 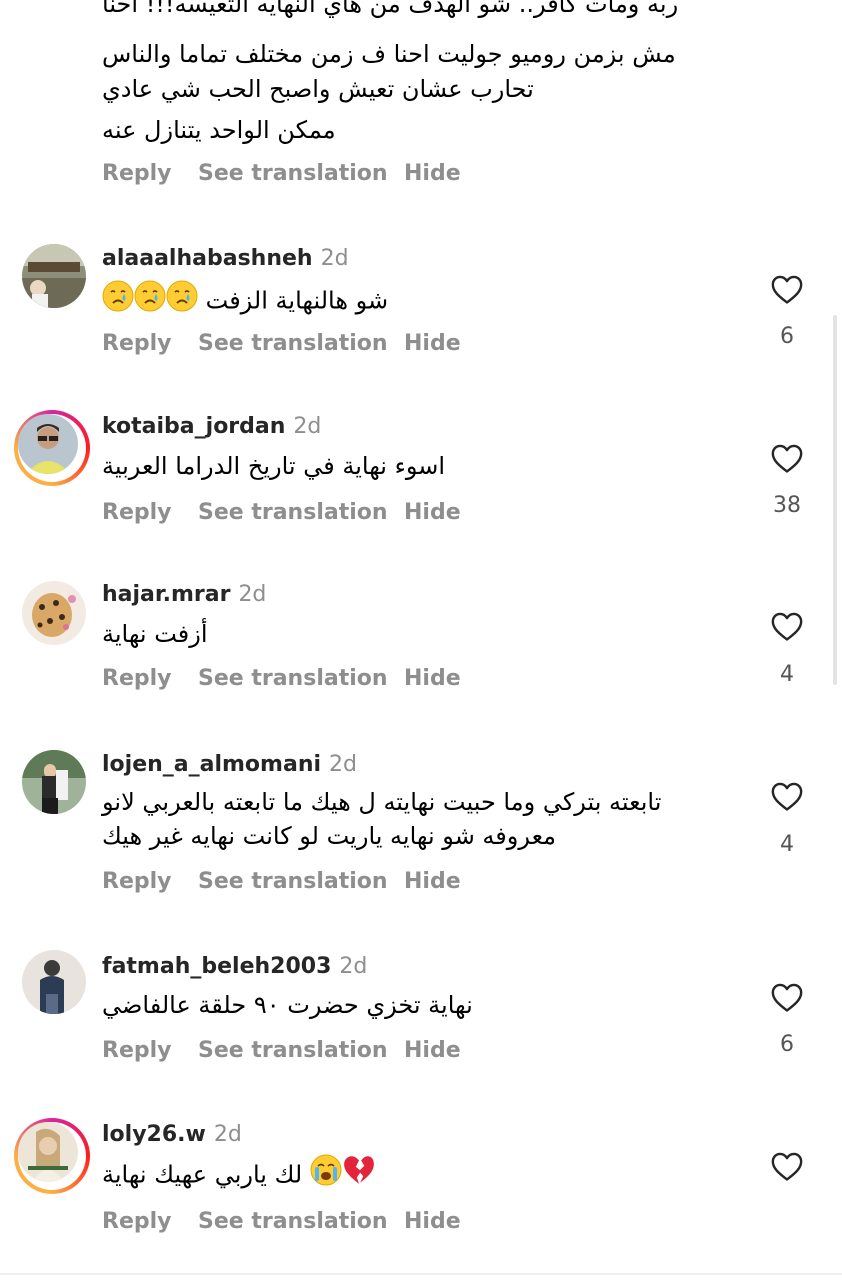 I want to click on comment-text: نهاية تخزي حضرت ٩٠ حلقة عالفاضي, so click(x=287, y=1005).